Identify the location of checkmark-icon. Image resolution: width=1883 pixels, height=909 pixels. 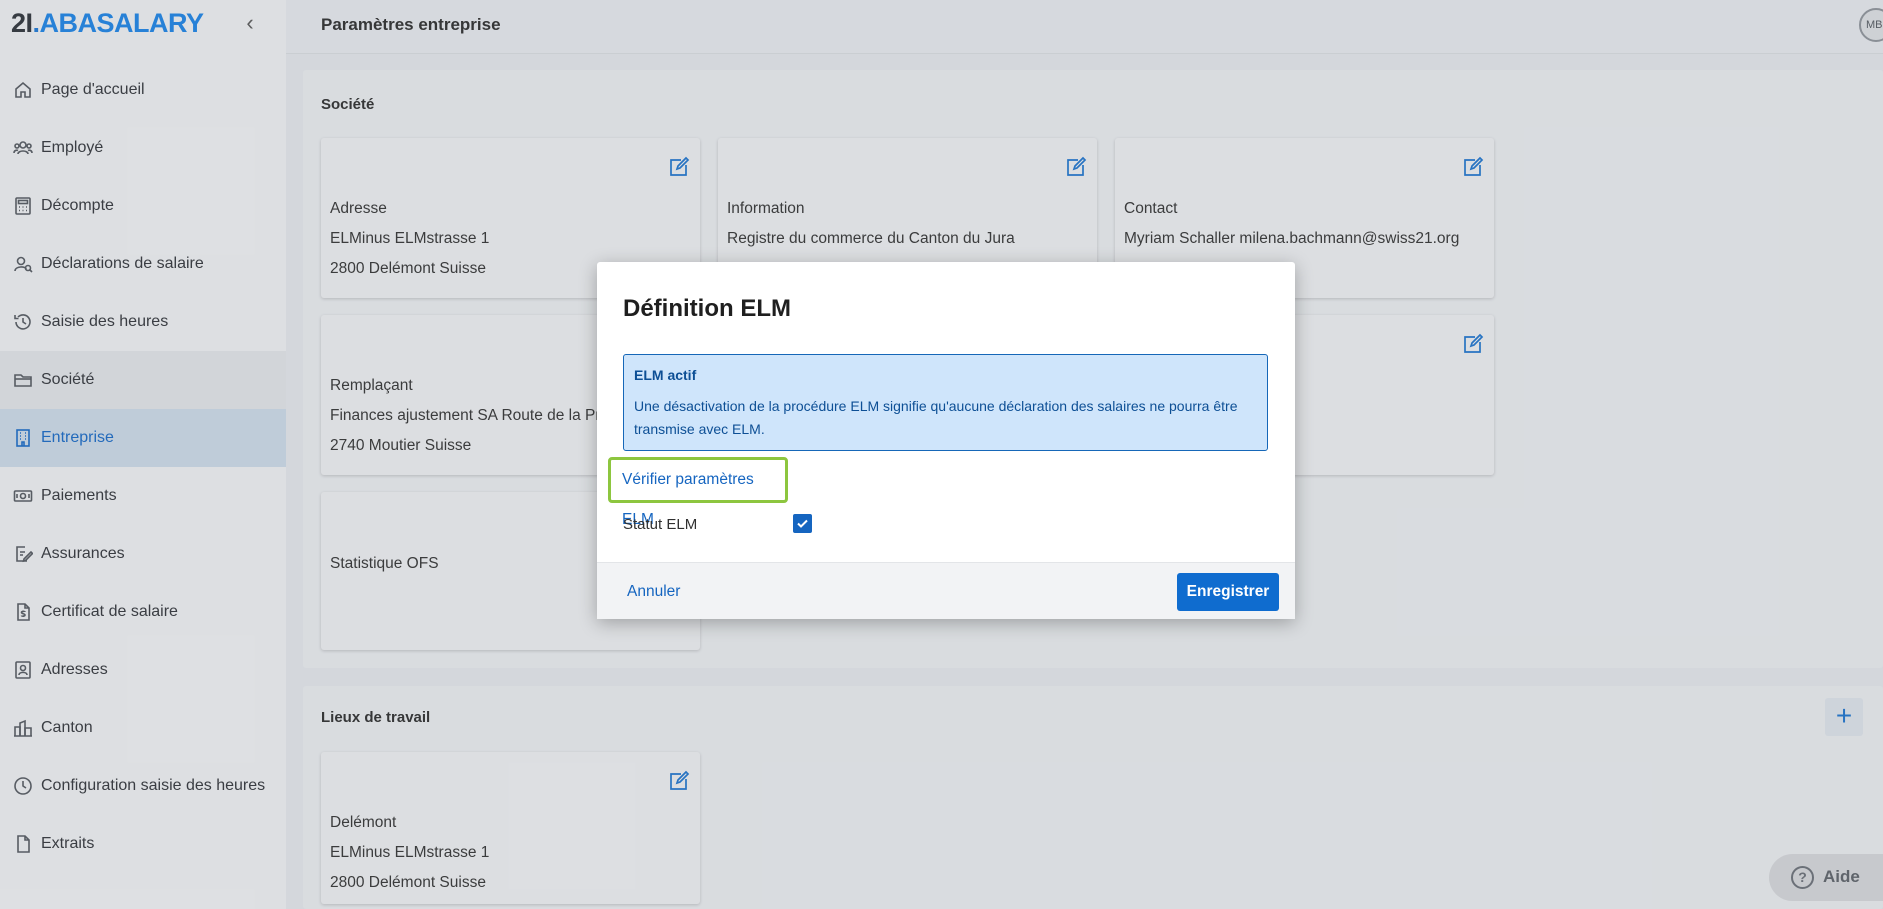
(802, 523).